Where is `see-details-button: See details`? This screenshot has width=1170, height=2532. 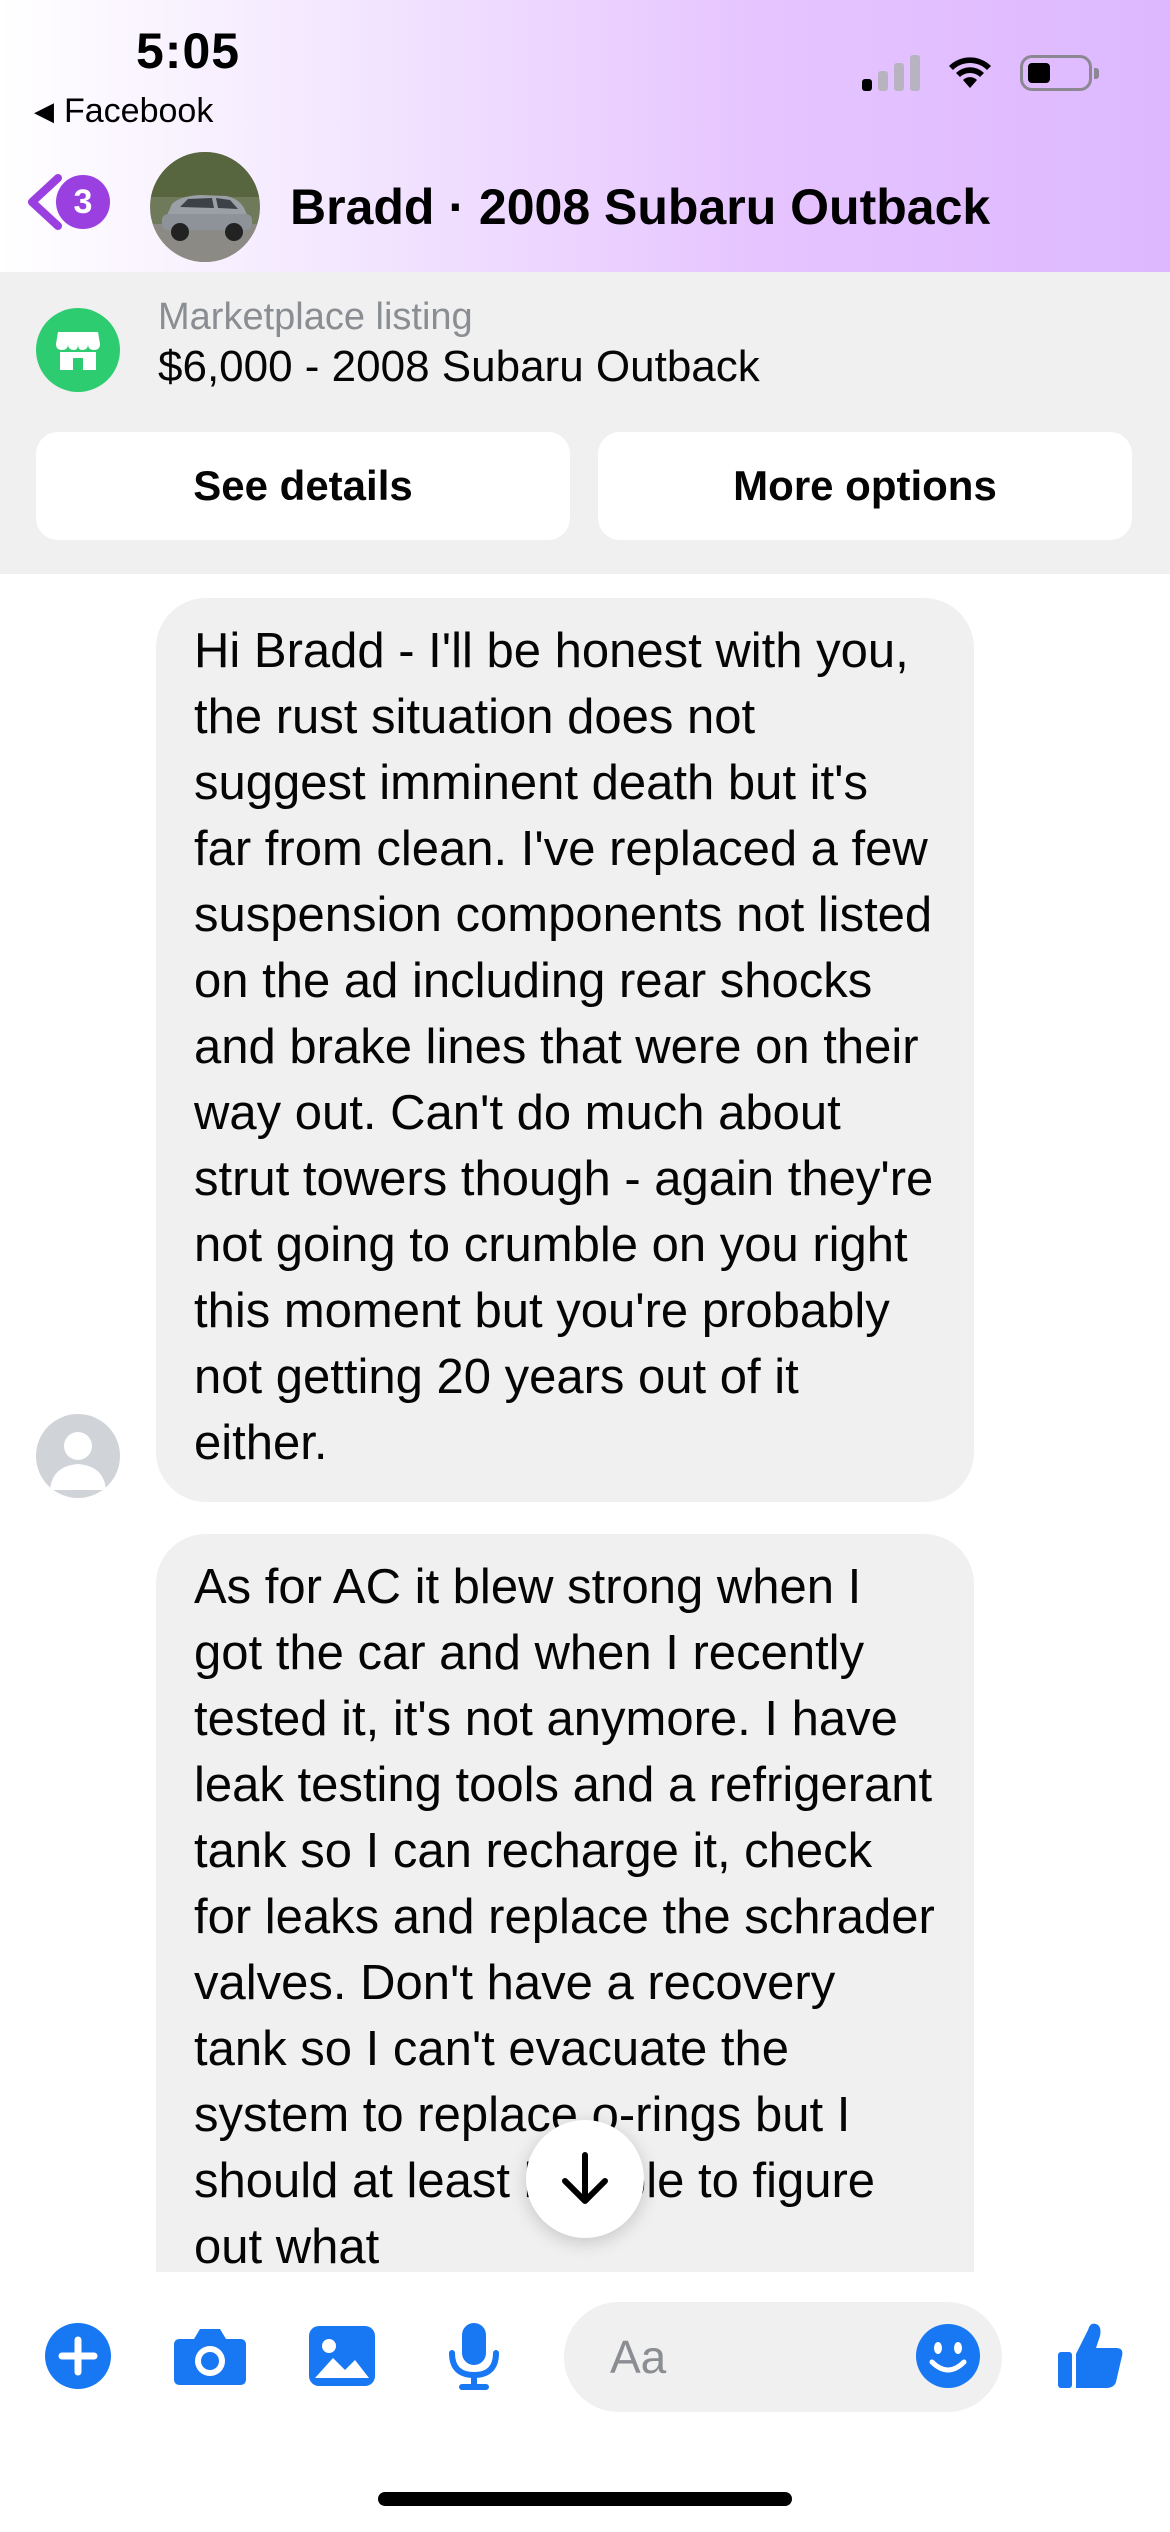
see-details-button: See details is located at coordinates (303, 486).